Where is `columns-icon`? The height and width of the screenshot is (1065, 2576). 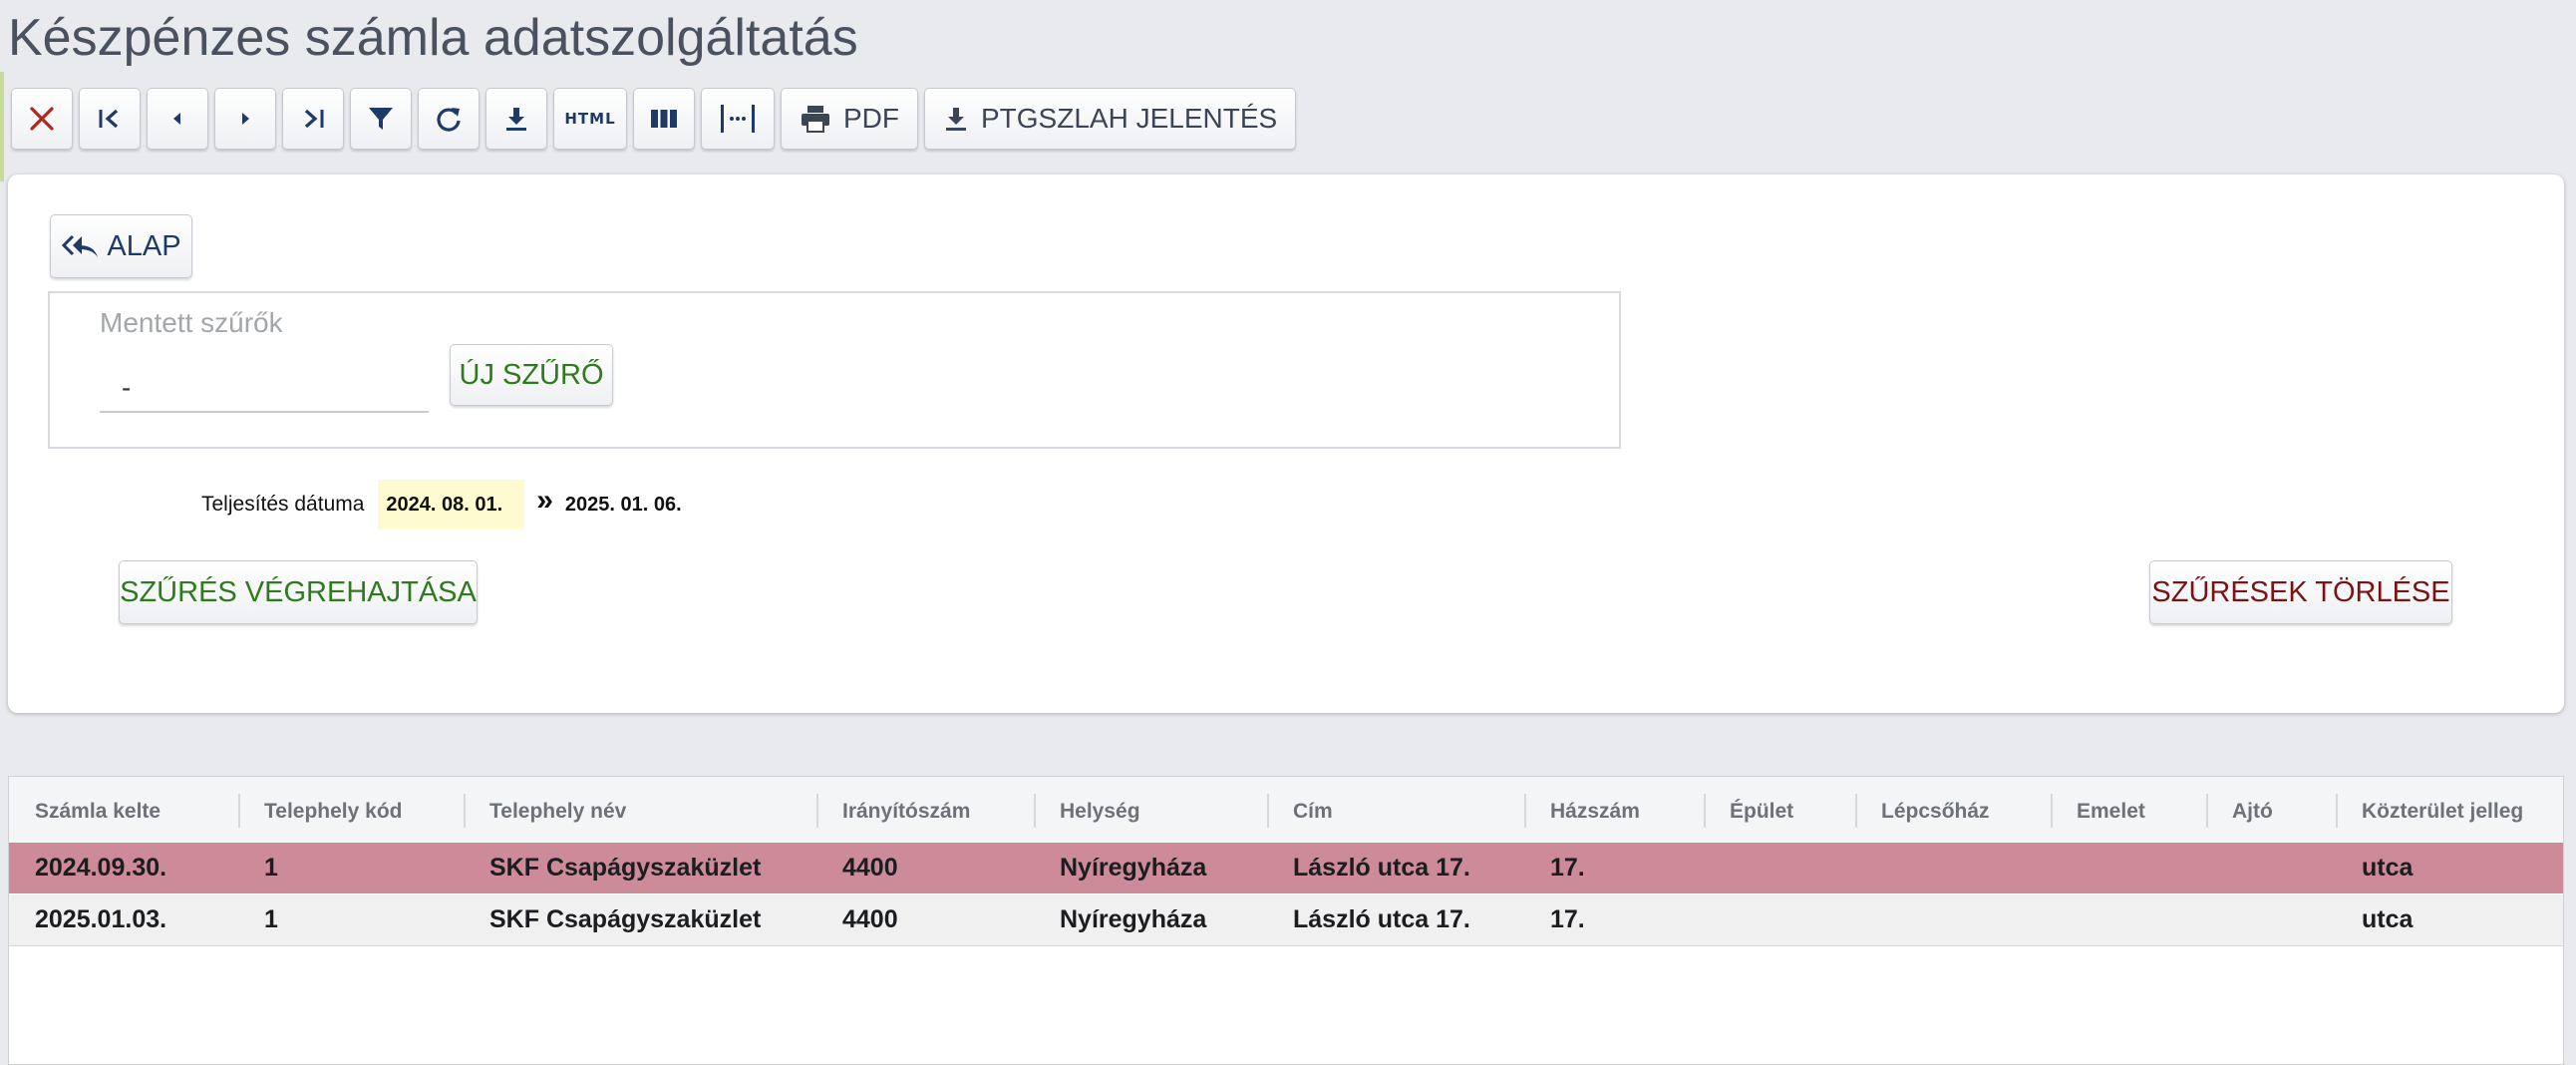
columns-icon is located at coordinates (664, 119).